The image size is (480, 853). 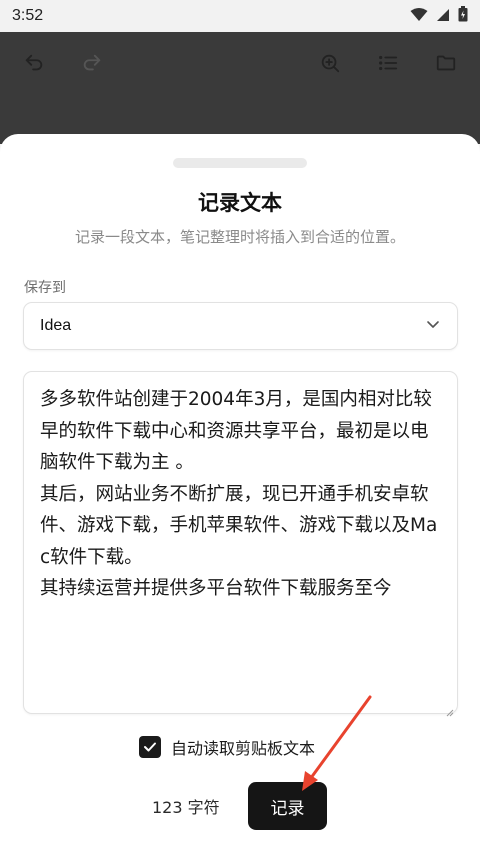 I want to click on search-zoom-icon, so click(x=330, y=63).